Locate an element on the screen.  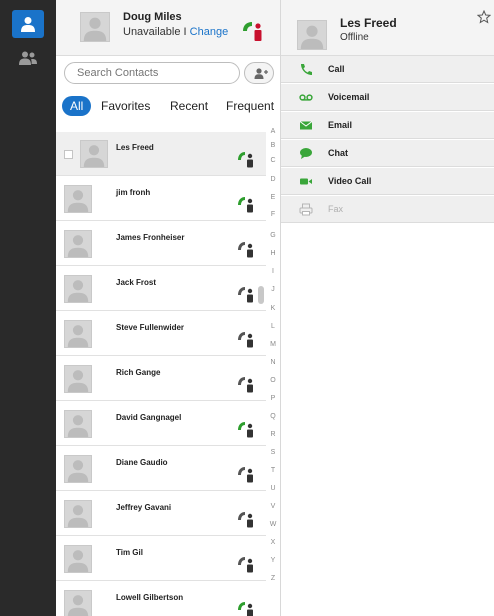
alpha-letter: E is located at coordinates (273, 197).